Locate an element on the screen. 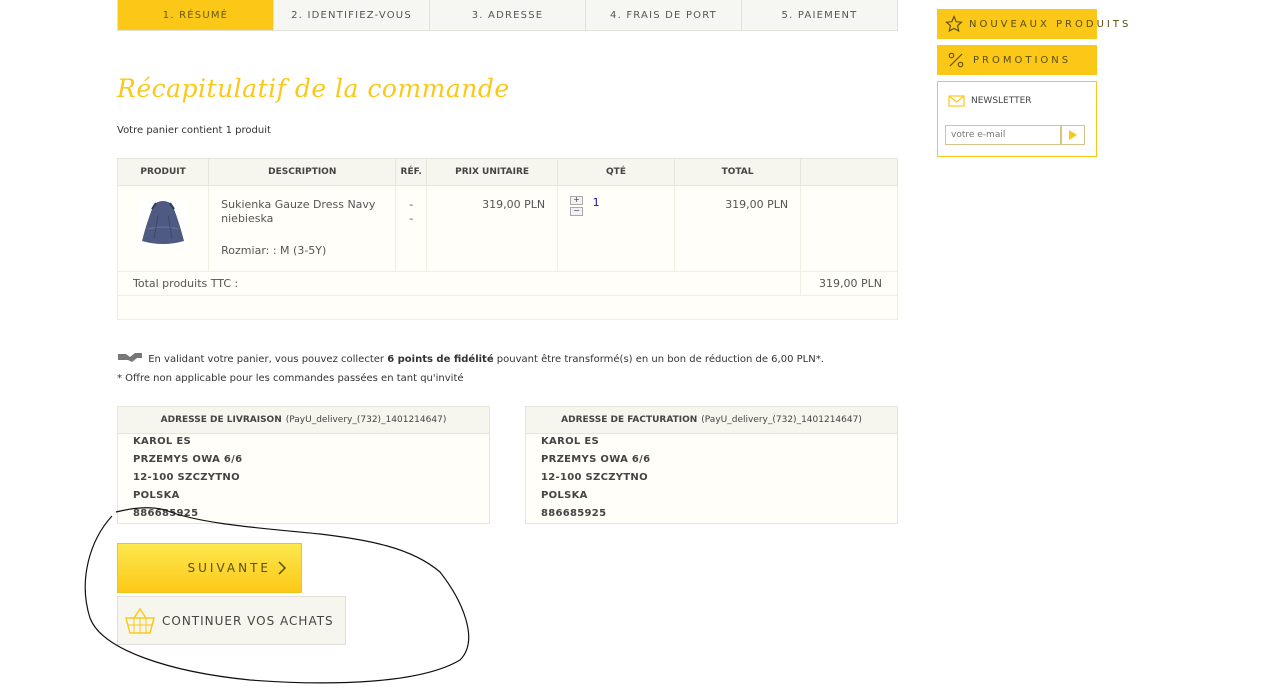 The width and height of the screenshot is (1283, 697). qty-increase-button: + is located at coordinates (577, 200).